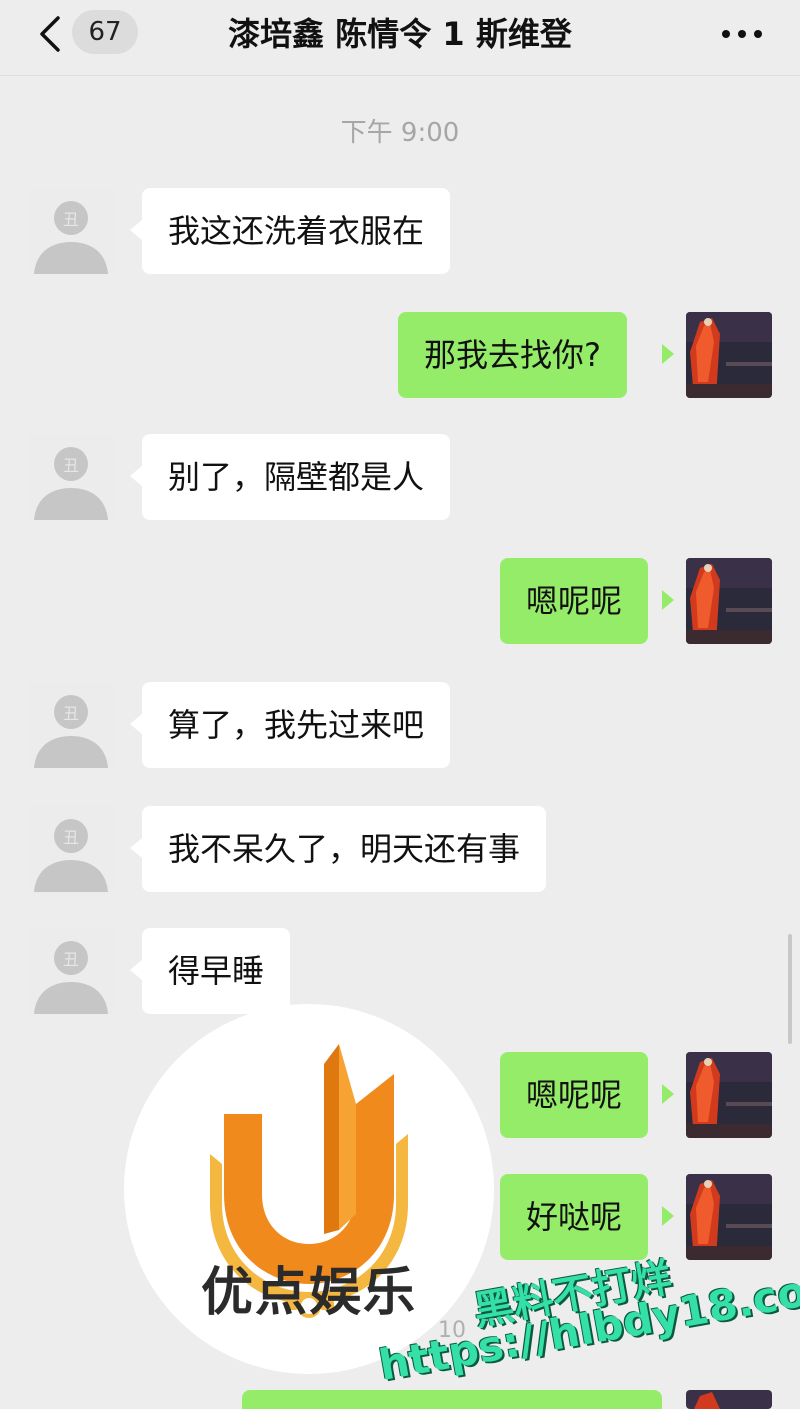 The width and height of the screenshot is (800, 1409). I want to click on more-dots-icon, so click(742, 34).